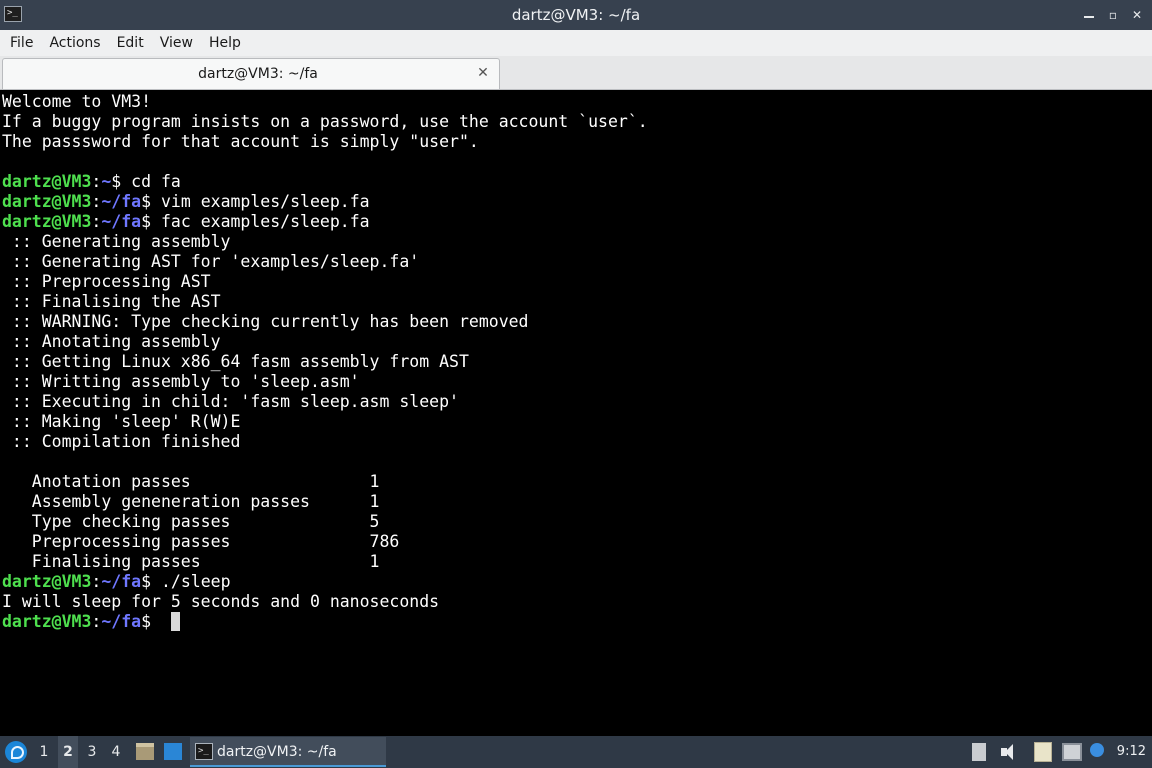  Describe the element at coordinates (173, 751) in the screenshot. I see `show-desktop-icon` at that location.